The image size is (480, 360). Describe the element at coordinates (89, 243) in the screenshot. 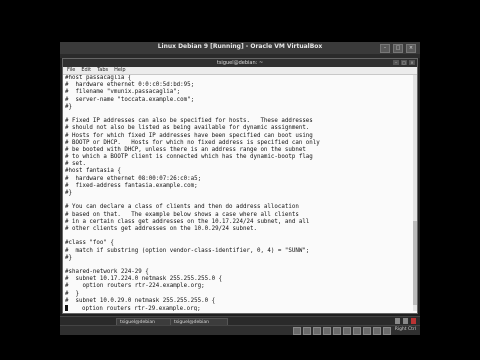

I see `terminal-line: #class "foo" {` at that location.